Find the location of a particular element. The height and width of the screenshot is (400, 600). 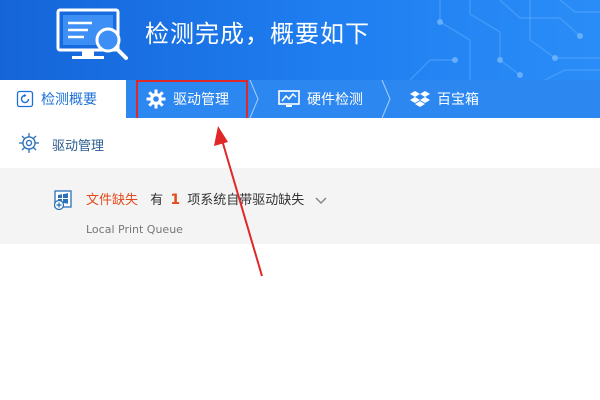

tab-toolbox: 百宝箱 is located at coordinates (453, 99).